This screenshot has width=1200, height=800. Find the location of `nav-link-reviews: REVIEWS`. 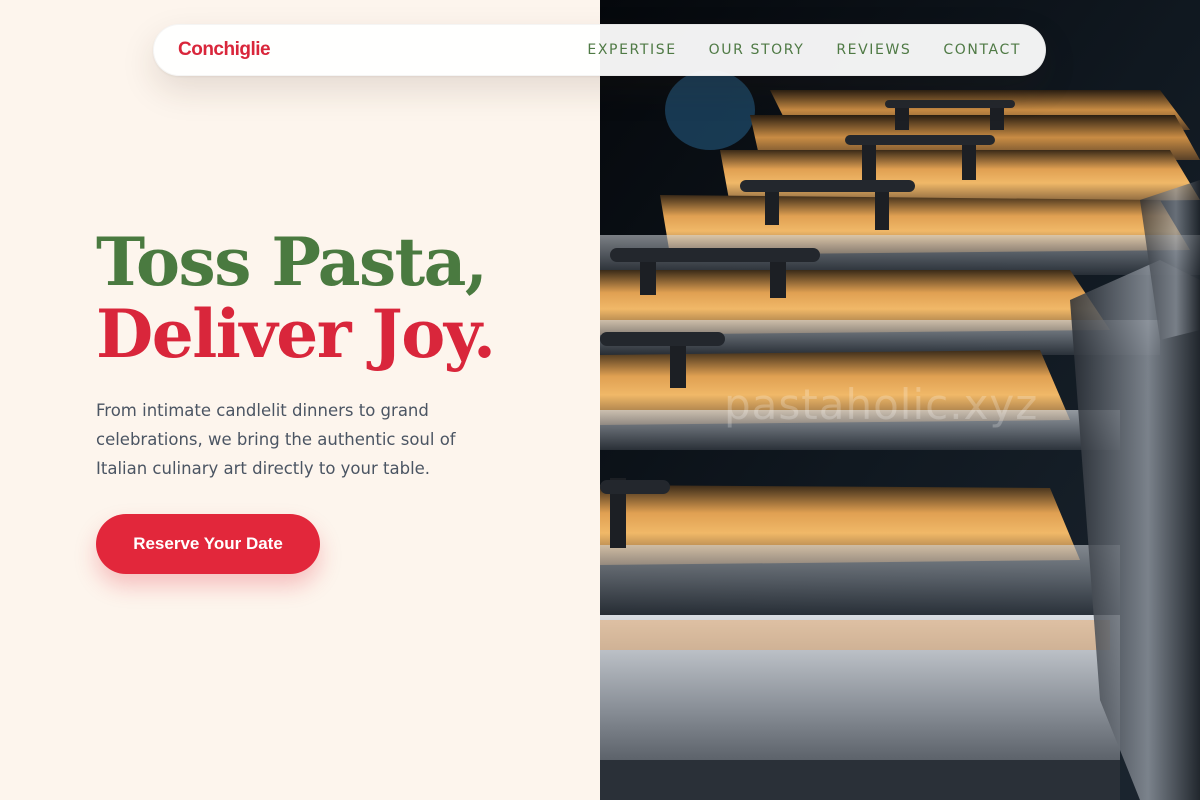

nav-link-reviews: REVIEWS is located at coordinates (873, 50).